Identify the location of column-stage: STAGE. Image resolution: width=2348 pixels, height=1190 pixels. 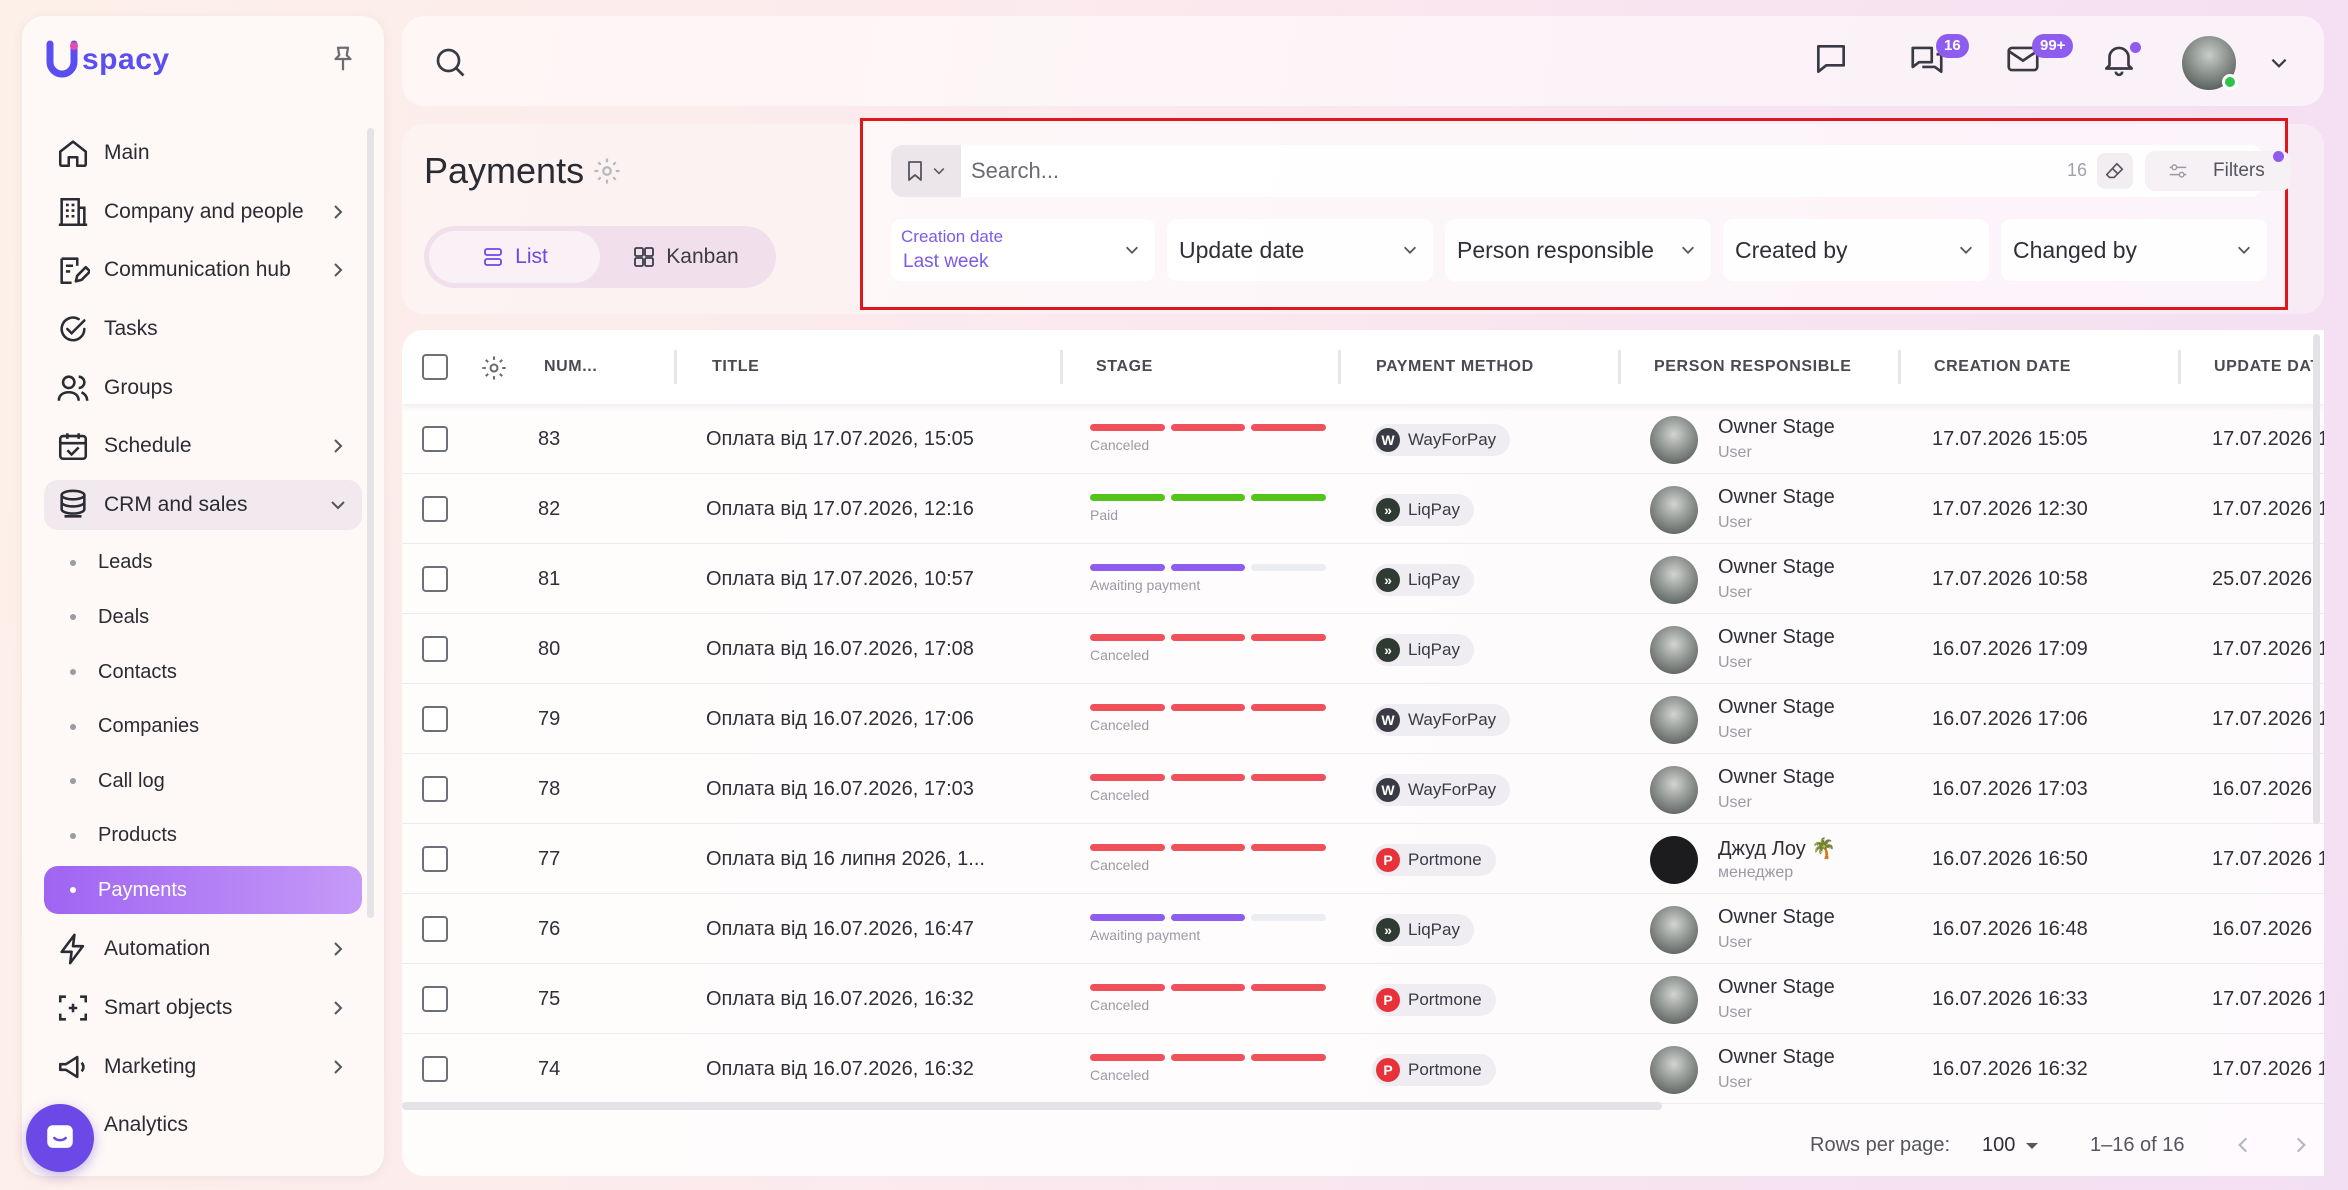
(1124, 367).